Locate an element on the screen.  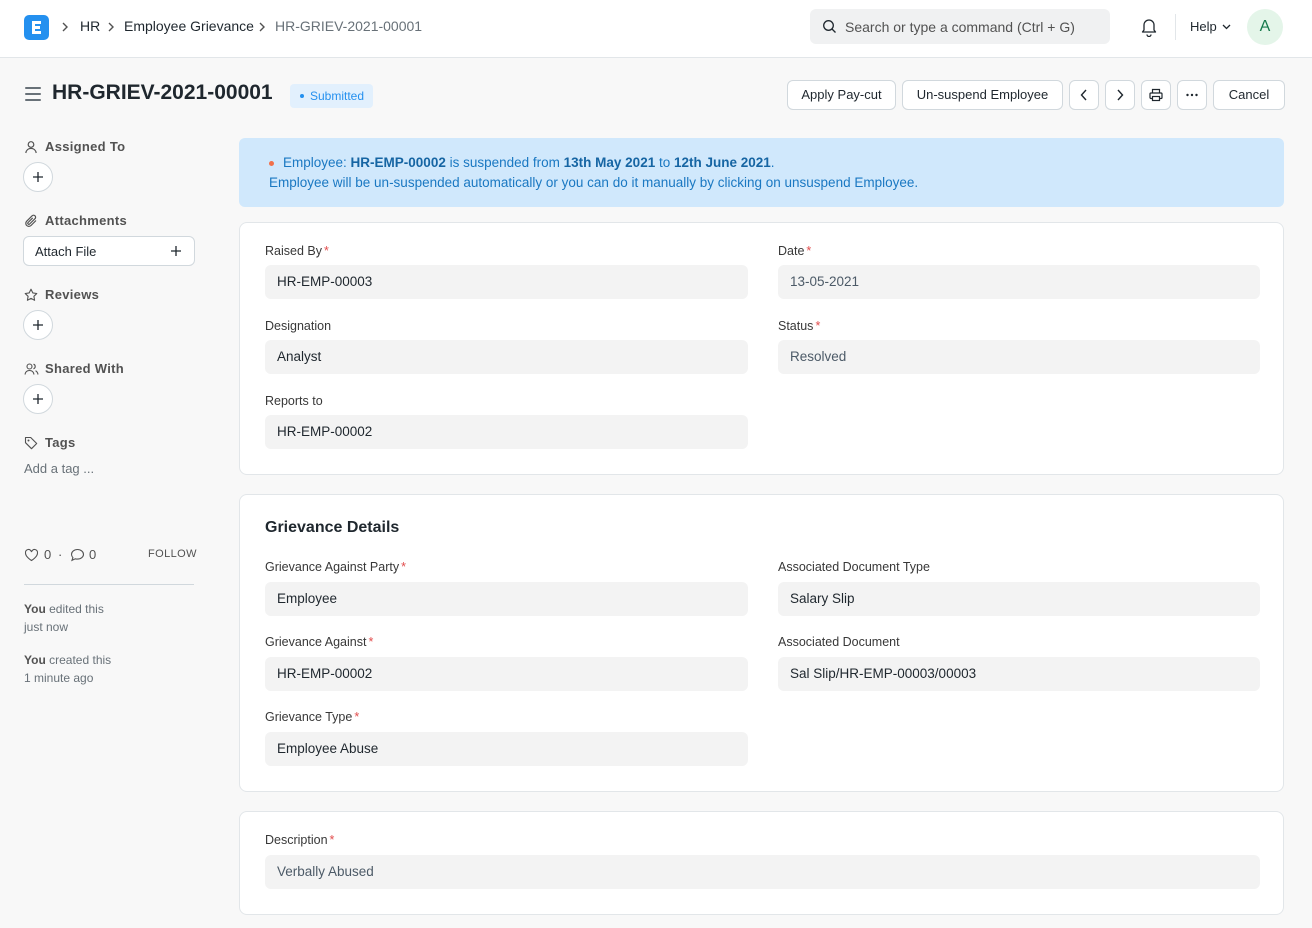
alert-indicator is located at coordinates (271, 163).